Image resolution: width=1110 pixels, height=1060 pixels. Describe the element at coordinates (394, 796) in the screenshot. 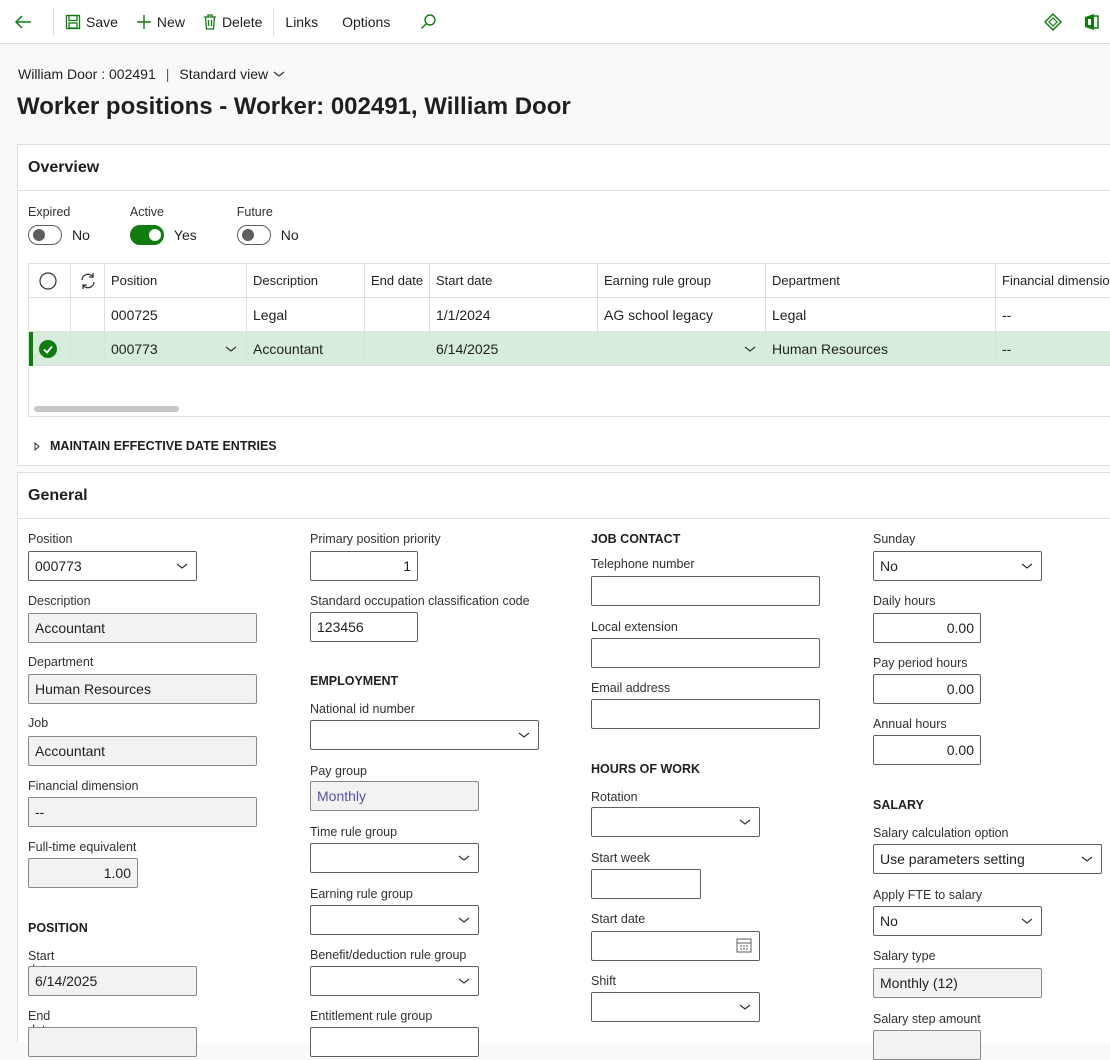

I see `pay-group-field: Monthly` at that location.